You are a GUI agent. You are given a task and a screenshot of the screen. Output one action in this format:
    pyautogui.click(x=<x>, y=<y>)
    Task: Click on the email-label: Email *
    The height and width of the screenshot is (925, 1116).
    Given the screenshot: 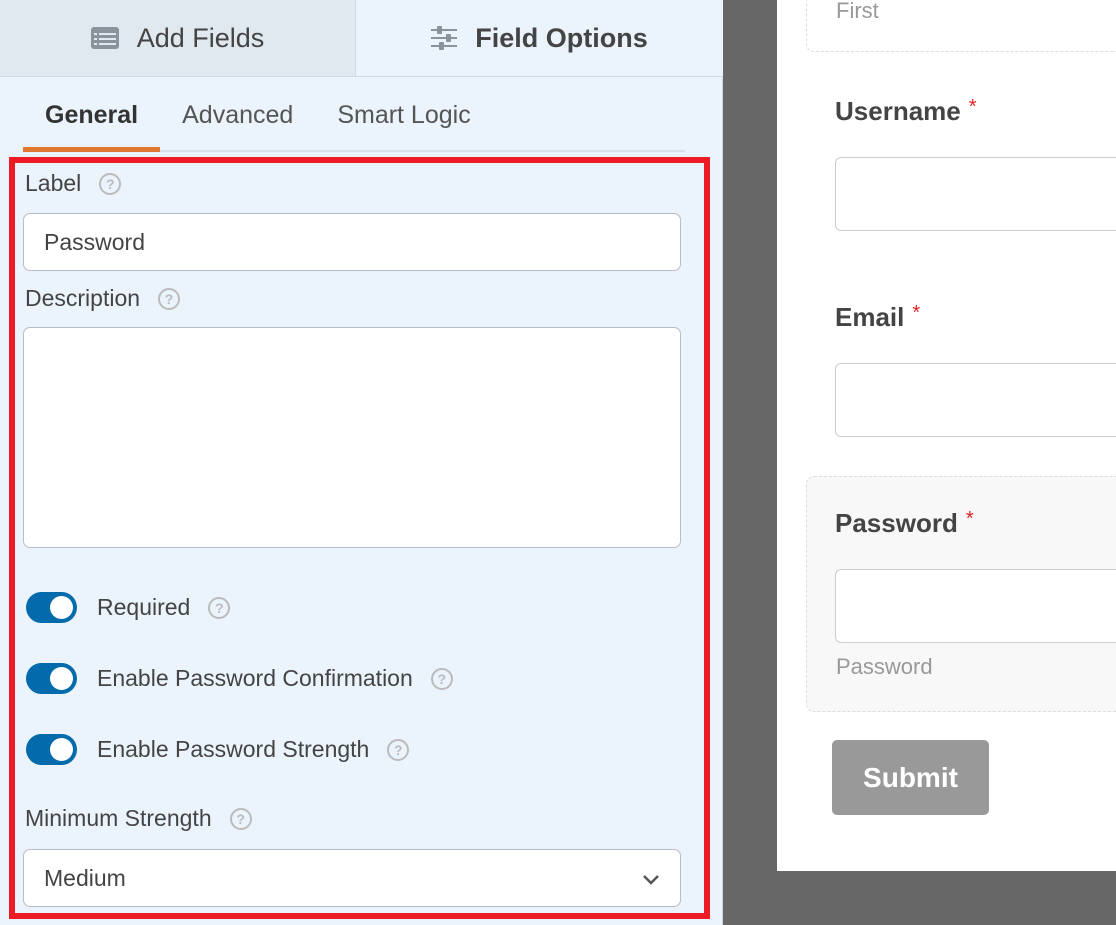 What is the action you would take?
    pyautogui.click(x=877, y=317)
    